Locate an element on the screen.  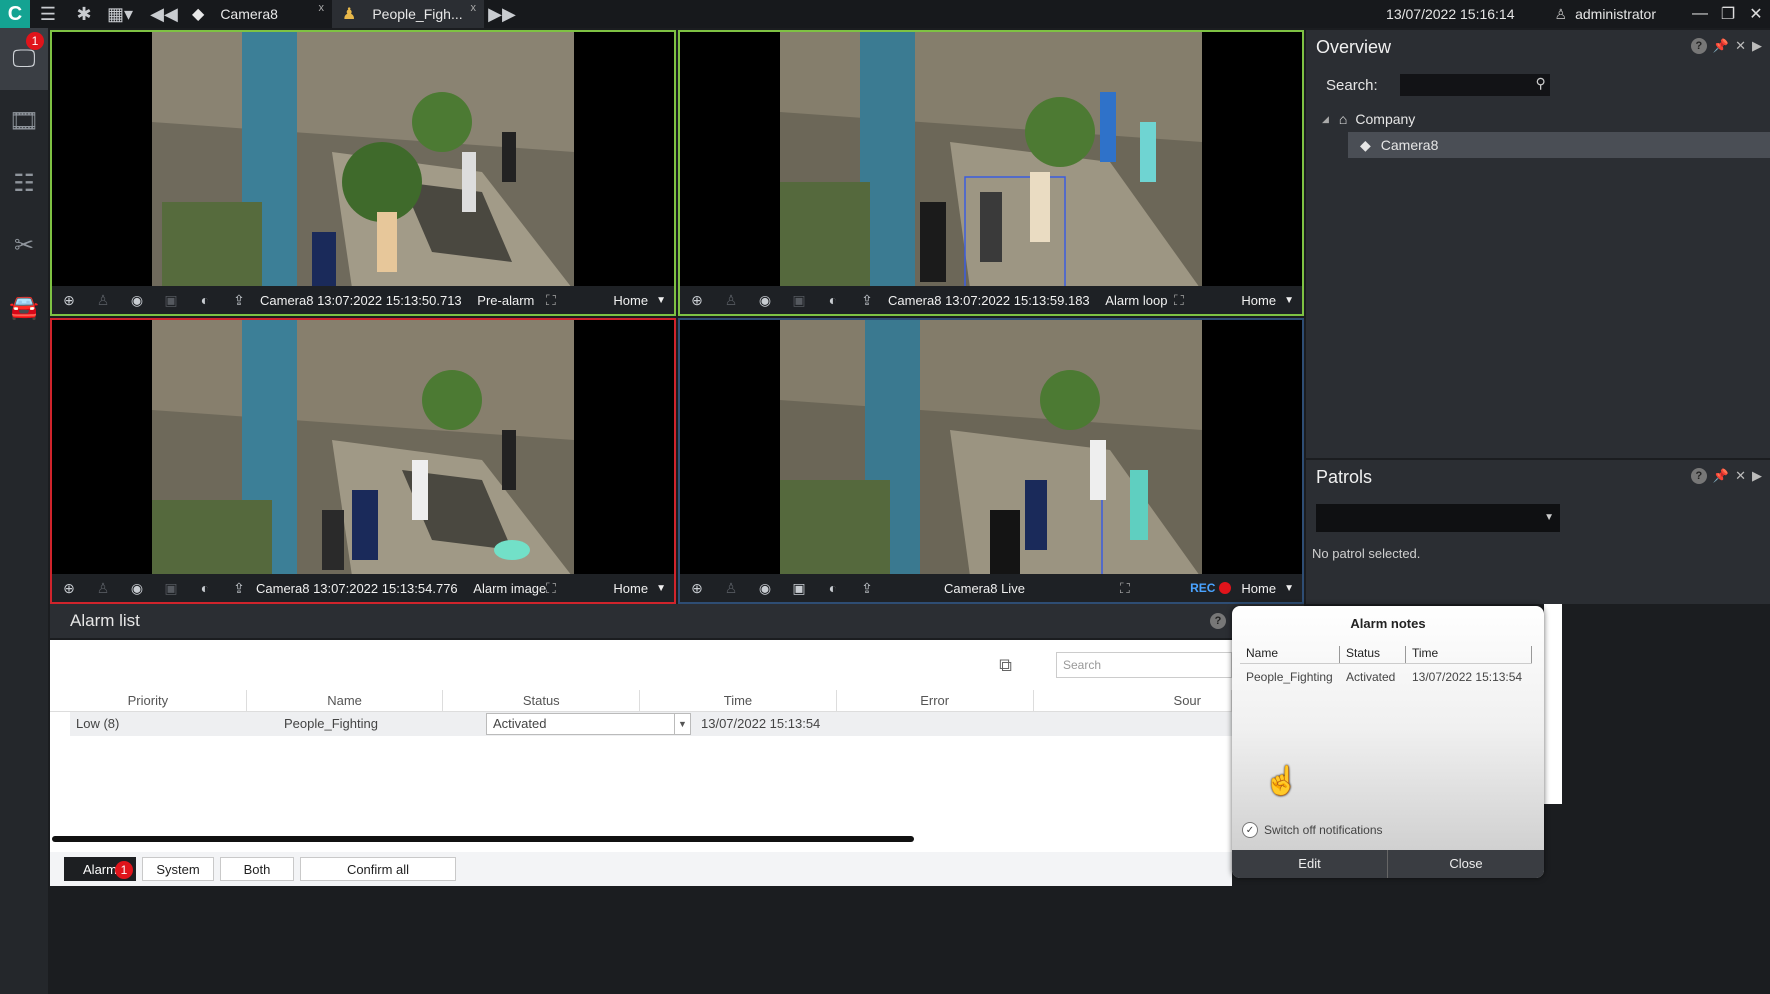
horizontal-scrollbar is located at coordinates (483, 839).